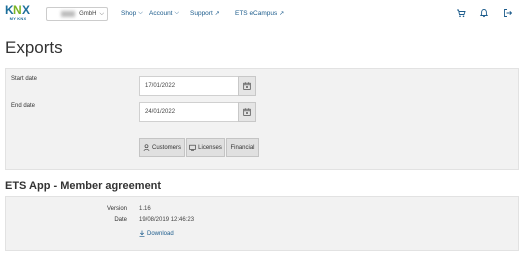 This screenshot has height=260, width=523. Describe the element at coordinates (461, 13) in the screenshot. I see `cart-icon` at that location.